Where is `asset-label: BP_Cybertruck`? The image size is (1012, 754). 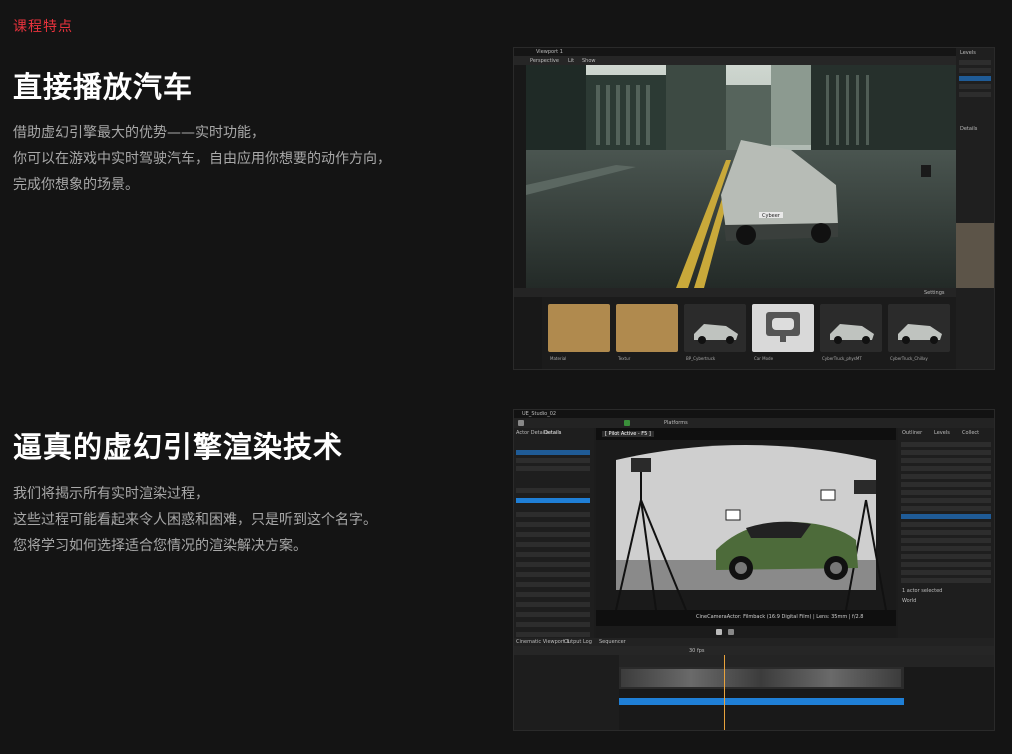 asset-label: BP_Cybertruck is located at coordinates (701, 358).